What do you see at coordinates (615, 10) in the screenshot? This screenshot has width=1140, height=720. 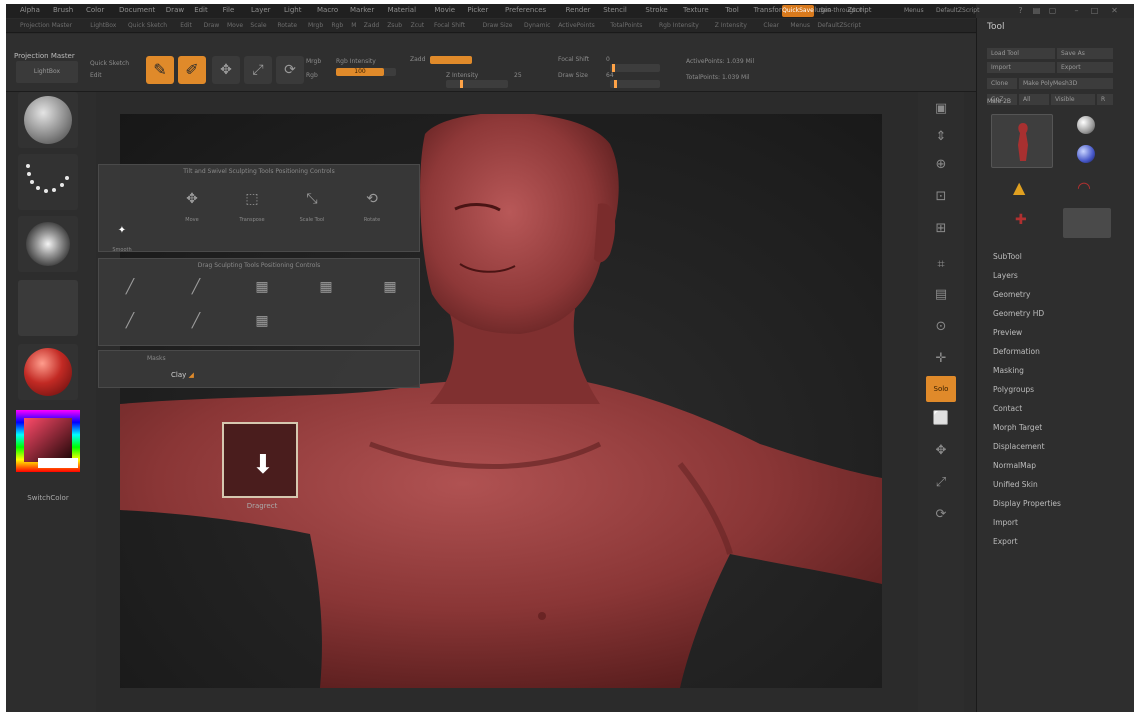 I see `menu-stencil: Stencil` at bounding box center [615, 10].